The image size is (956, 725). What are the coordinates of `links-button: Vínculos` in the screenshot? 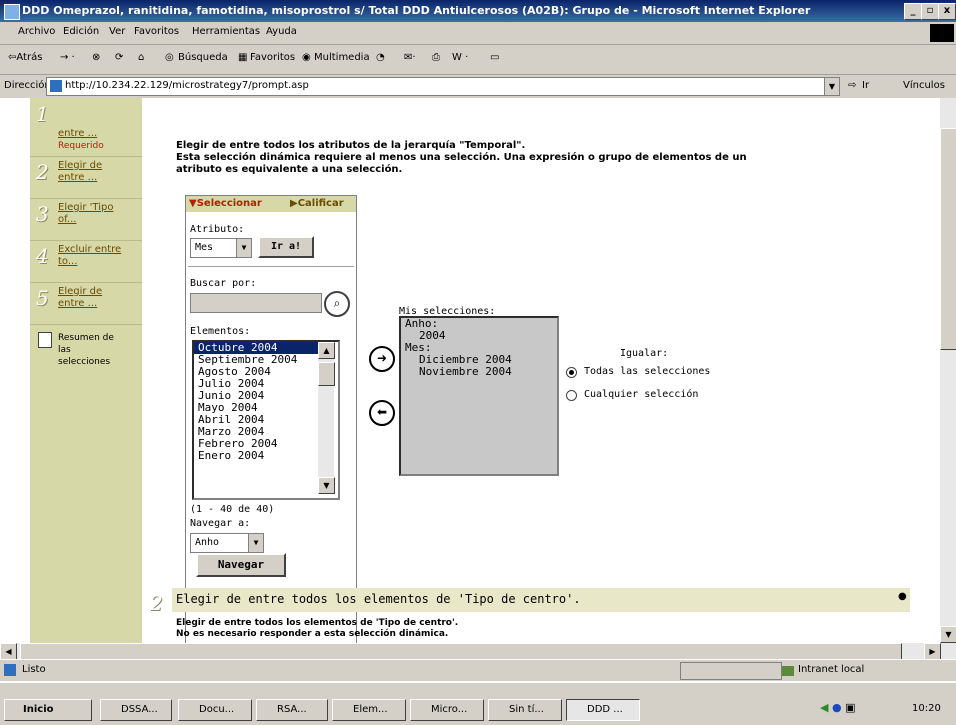 It's located at (924, 85).